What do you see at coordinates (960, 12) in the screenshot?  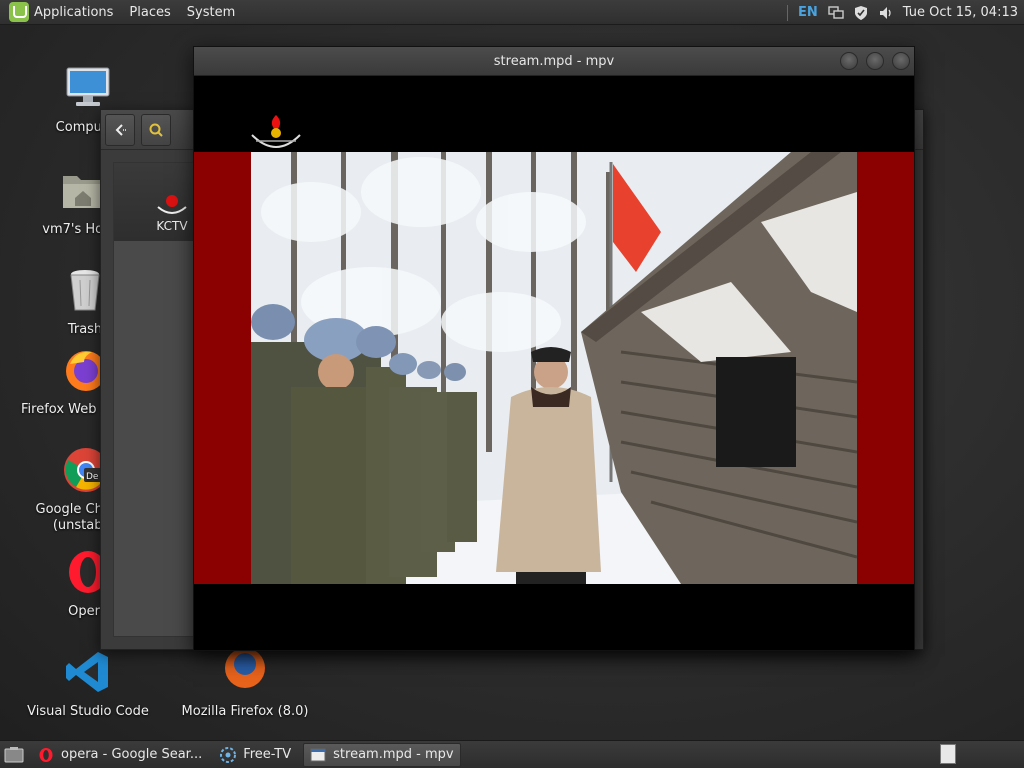 I see `clock: Tue Oct 15, 04:13` at bounding box center [960, 12].